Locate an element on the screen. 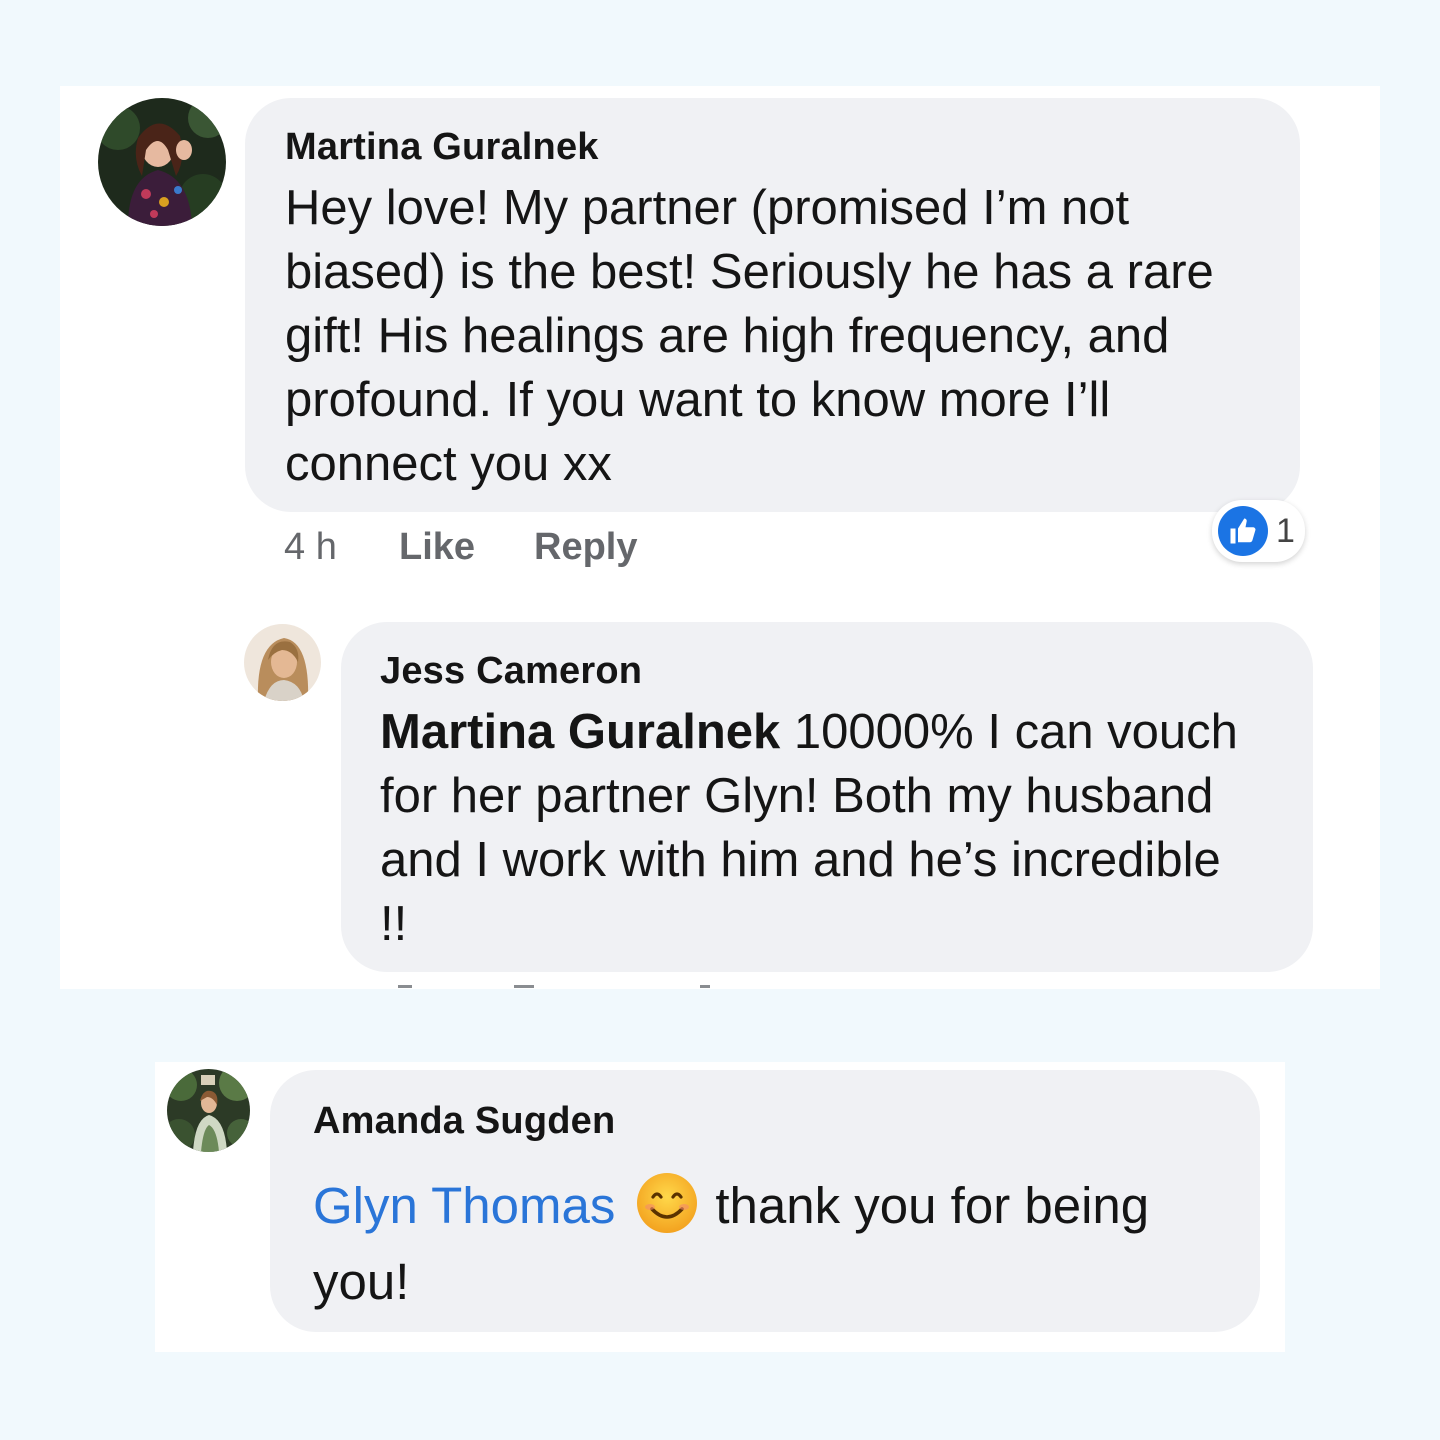  comment-line: Martina Guralnek 10000% I can vouch is located at coordinates (809, 732).